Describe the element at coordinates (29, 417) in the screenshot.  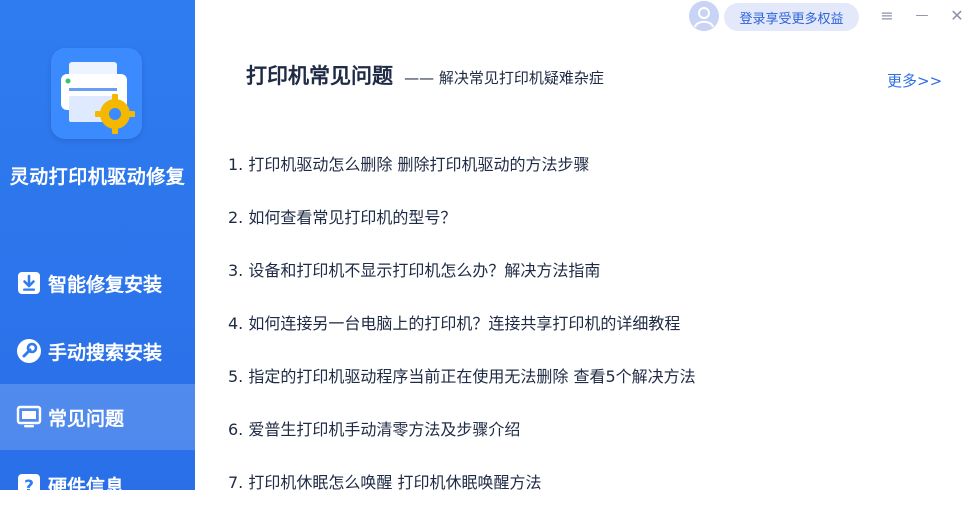
I see `monitor-icon` at that location.